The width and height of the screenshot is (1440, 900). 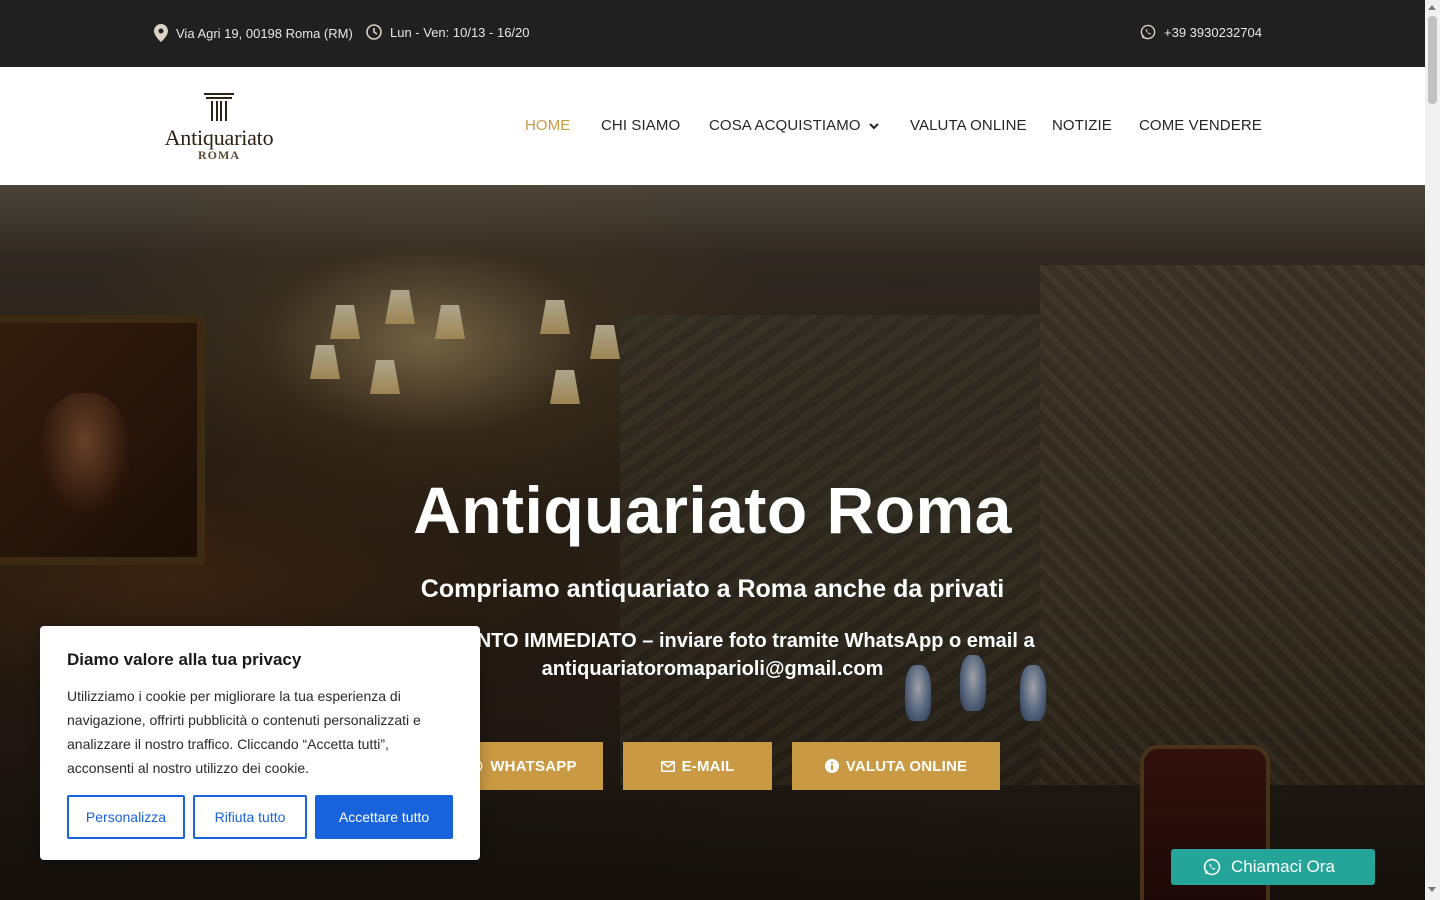 I want to click on phone-link: +39 3930232704, so click(x=1201, y=32).